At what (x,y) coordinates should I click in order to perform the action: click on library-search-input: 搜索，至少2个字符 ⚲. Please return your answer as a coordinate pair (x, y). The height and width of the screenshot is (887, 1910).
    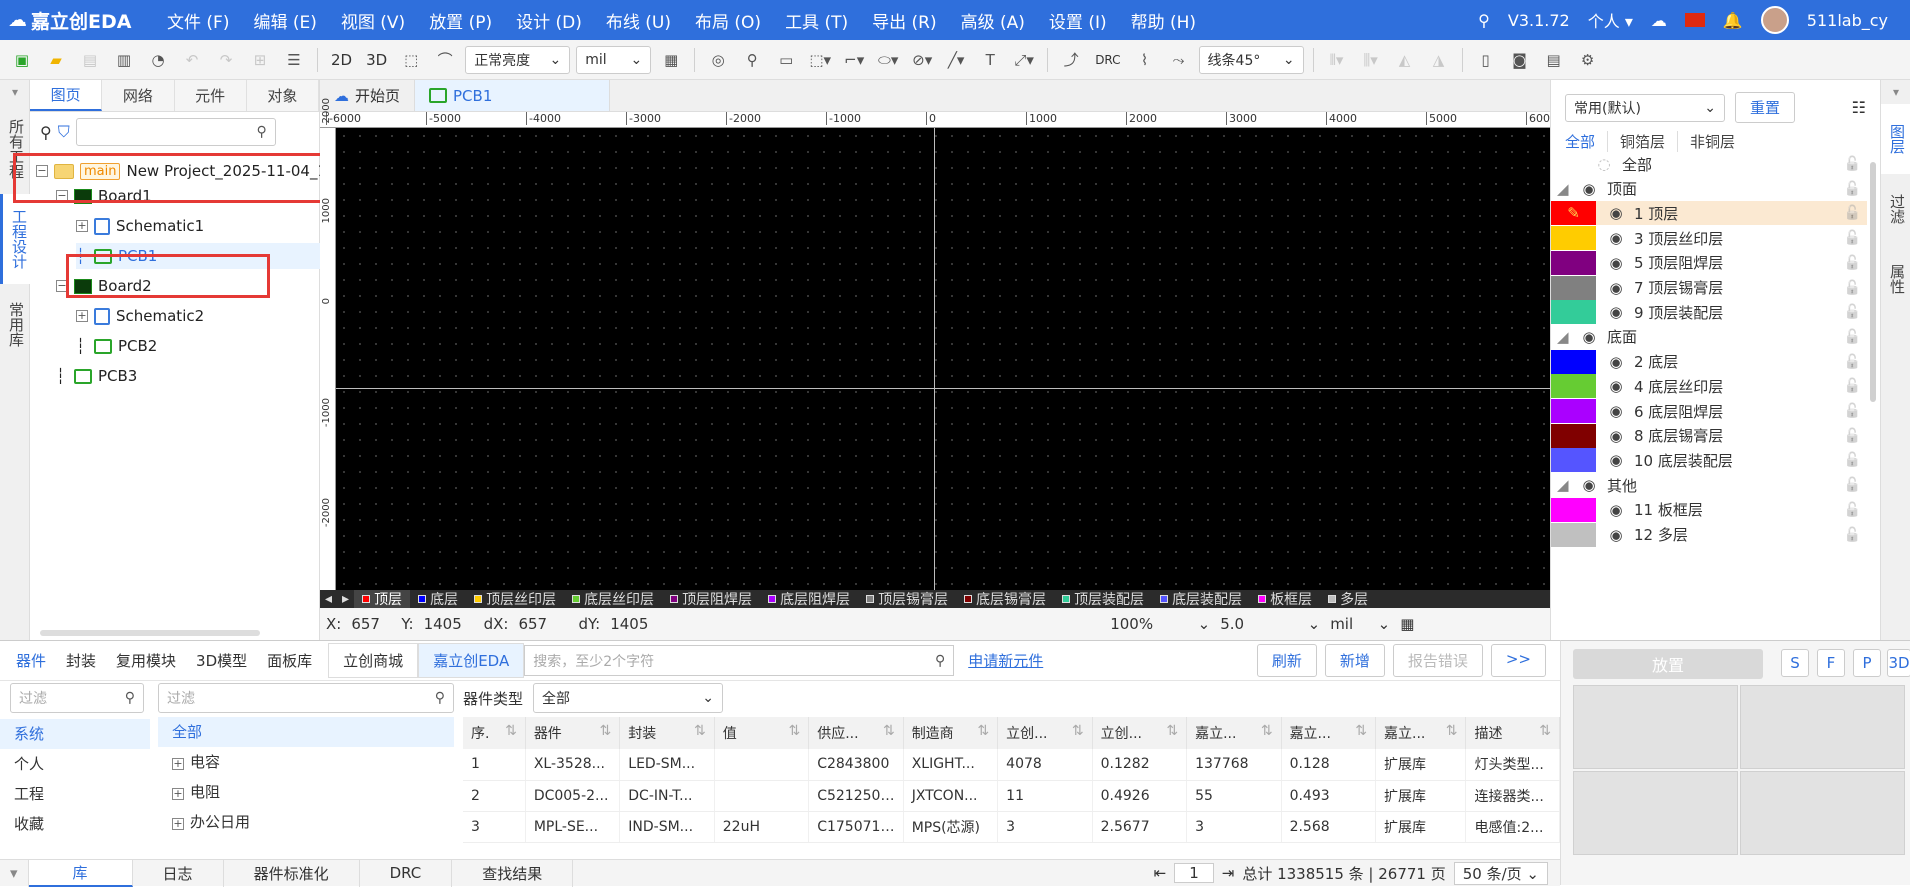
    Looking at the image, I should click on (739, 660).